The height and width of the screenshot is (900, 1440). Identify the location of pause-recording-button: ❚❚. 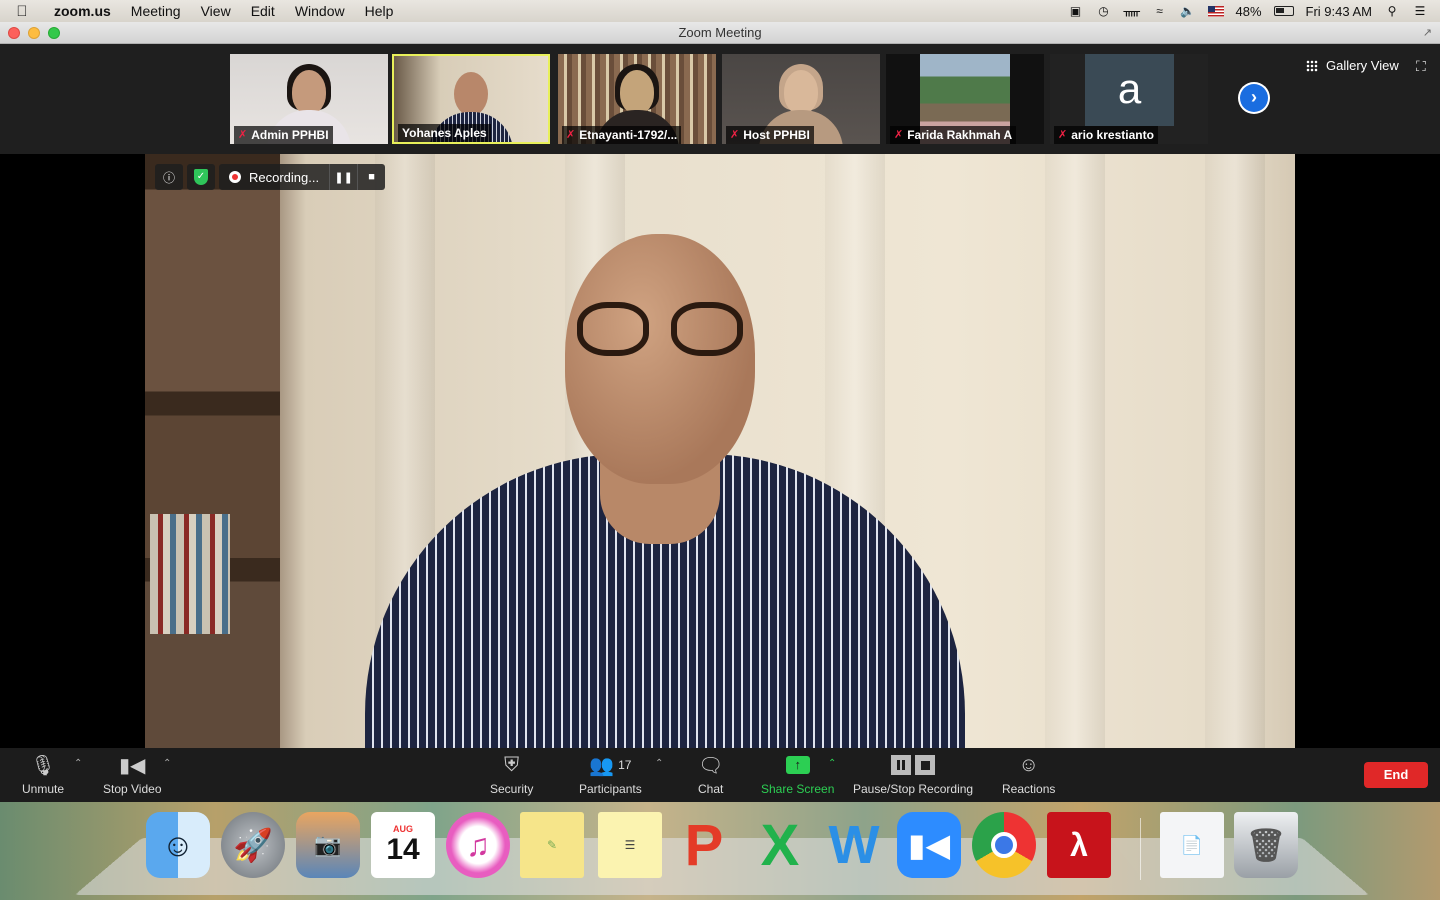
(343, 177).